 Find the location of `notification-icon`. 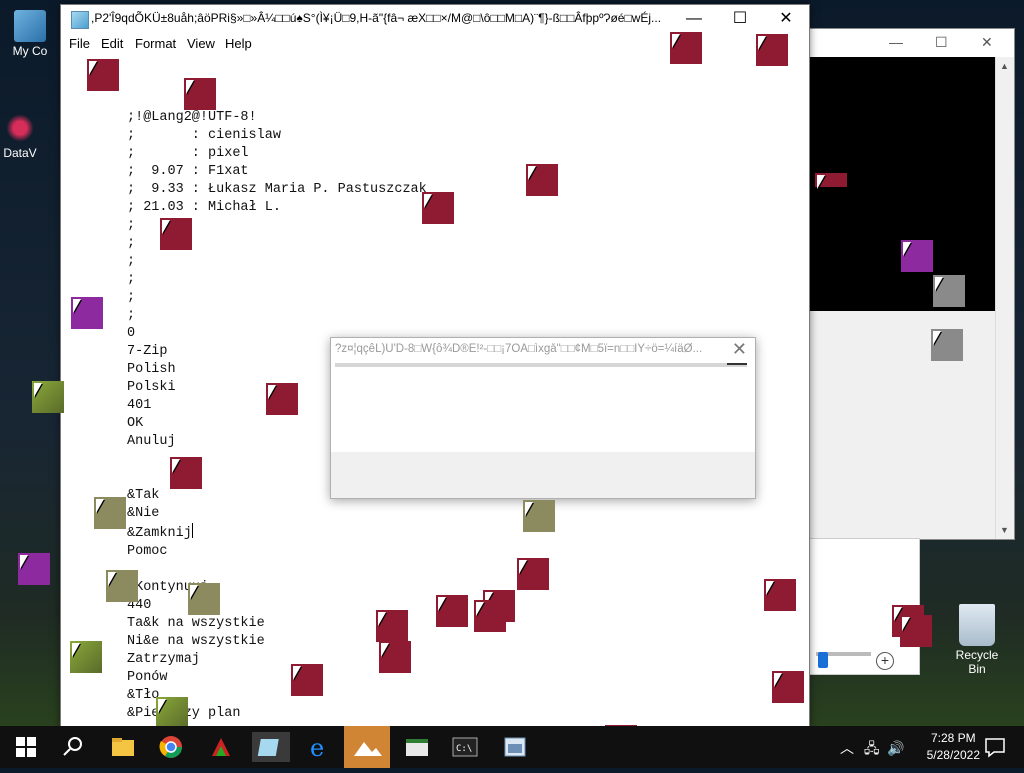

notification-icon is located at coordinates (995, 747).